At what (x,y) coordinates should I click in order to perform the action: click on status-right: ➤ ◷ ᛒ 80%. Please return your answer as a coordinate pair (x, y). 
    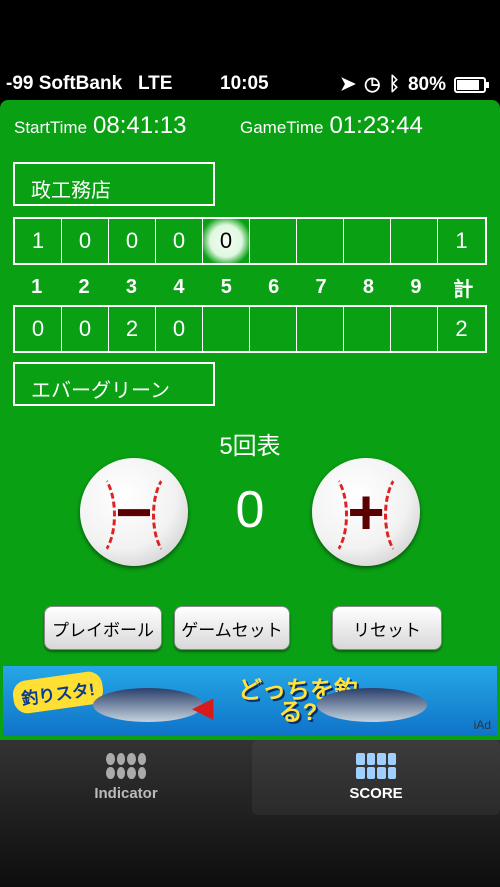
    Looking at the image, I should click on (414, 84).